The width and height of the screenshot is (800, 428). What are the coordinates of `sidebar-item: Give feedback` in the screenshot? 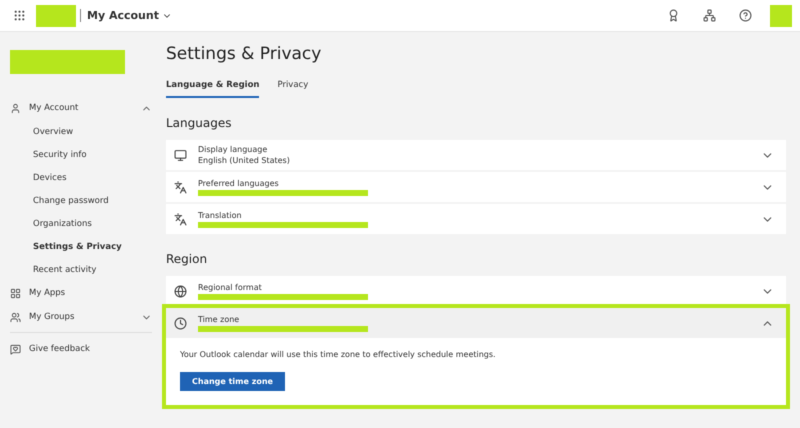 It's located at (86, 349).